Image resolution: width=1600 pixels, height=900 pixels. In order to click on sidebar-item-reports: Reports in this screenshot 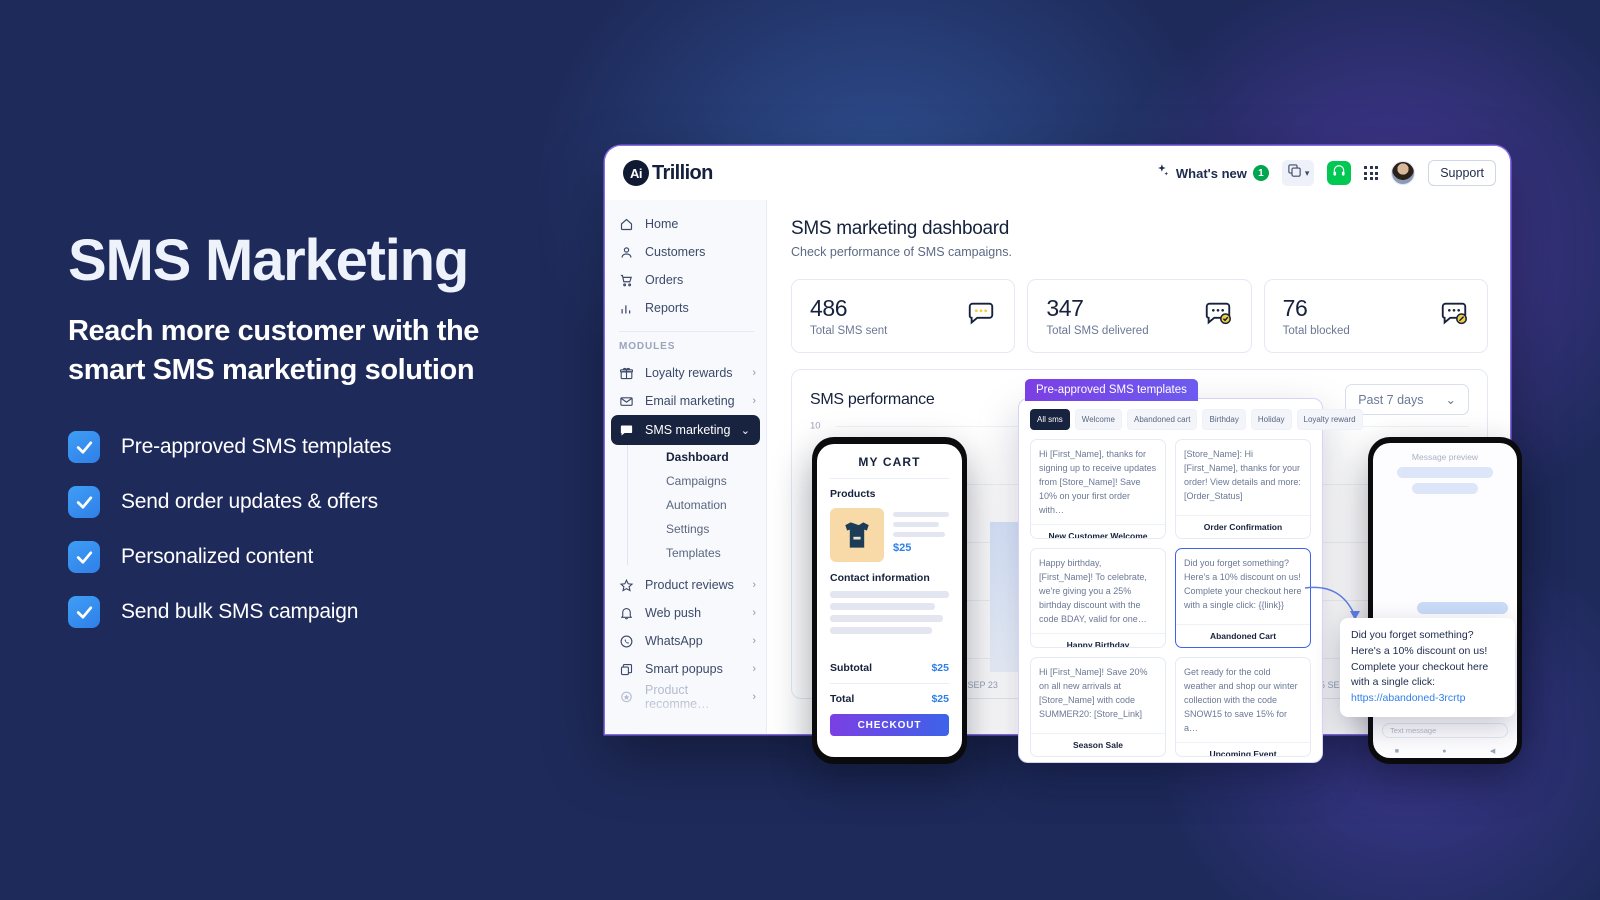, I will do `click(685, 308)`.